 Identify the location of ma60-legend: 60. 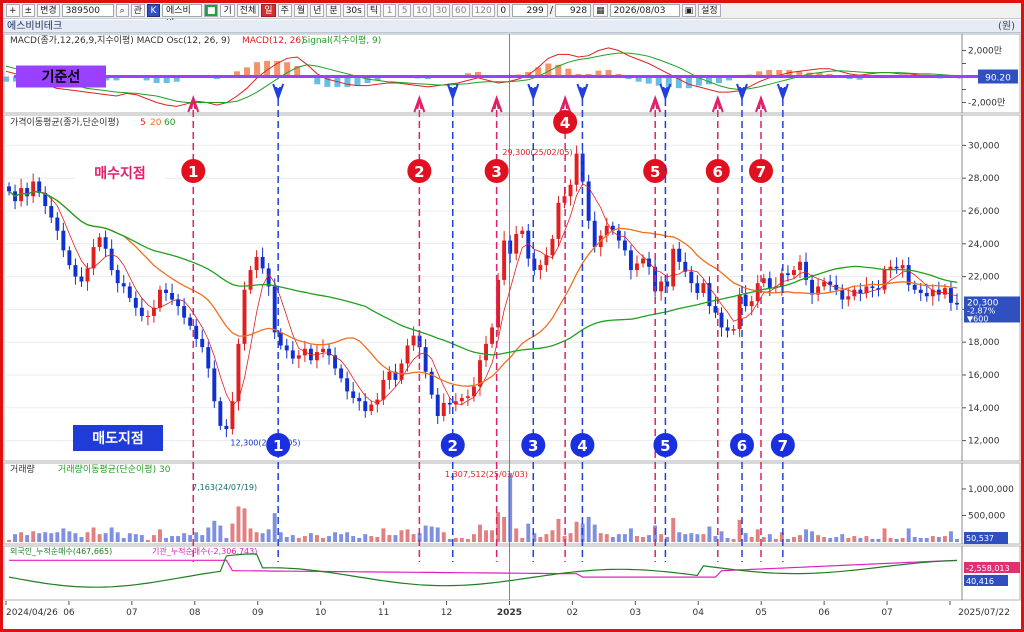
(170, 123).